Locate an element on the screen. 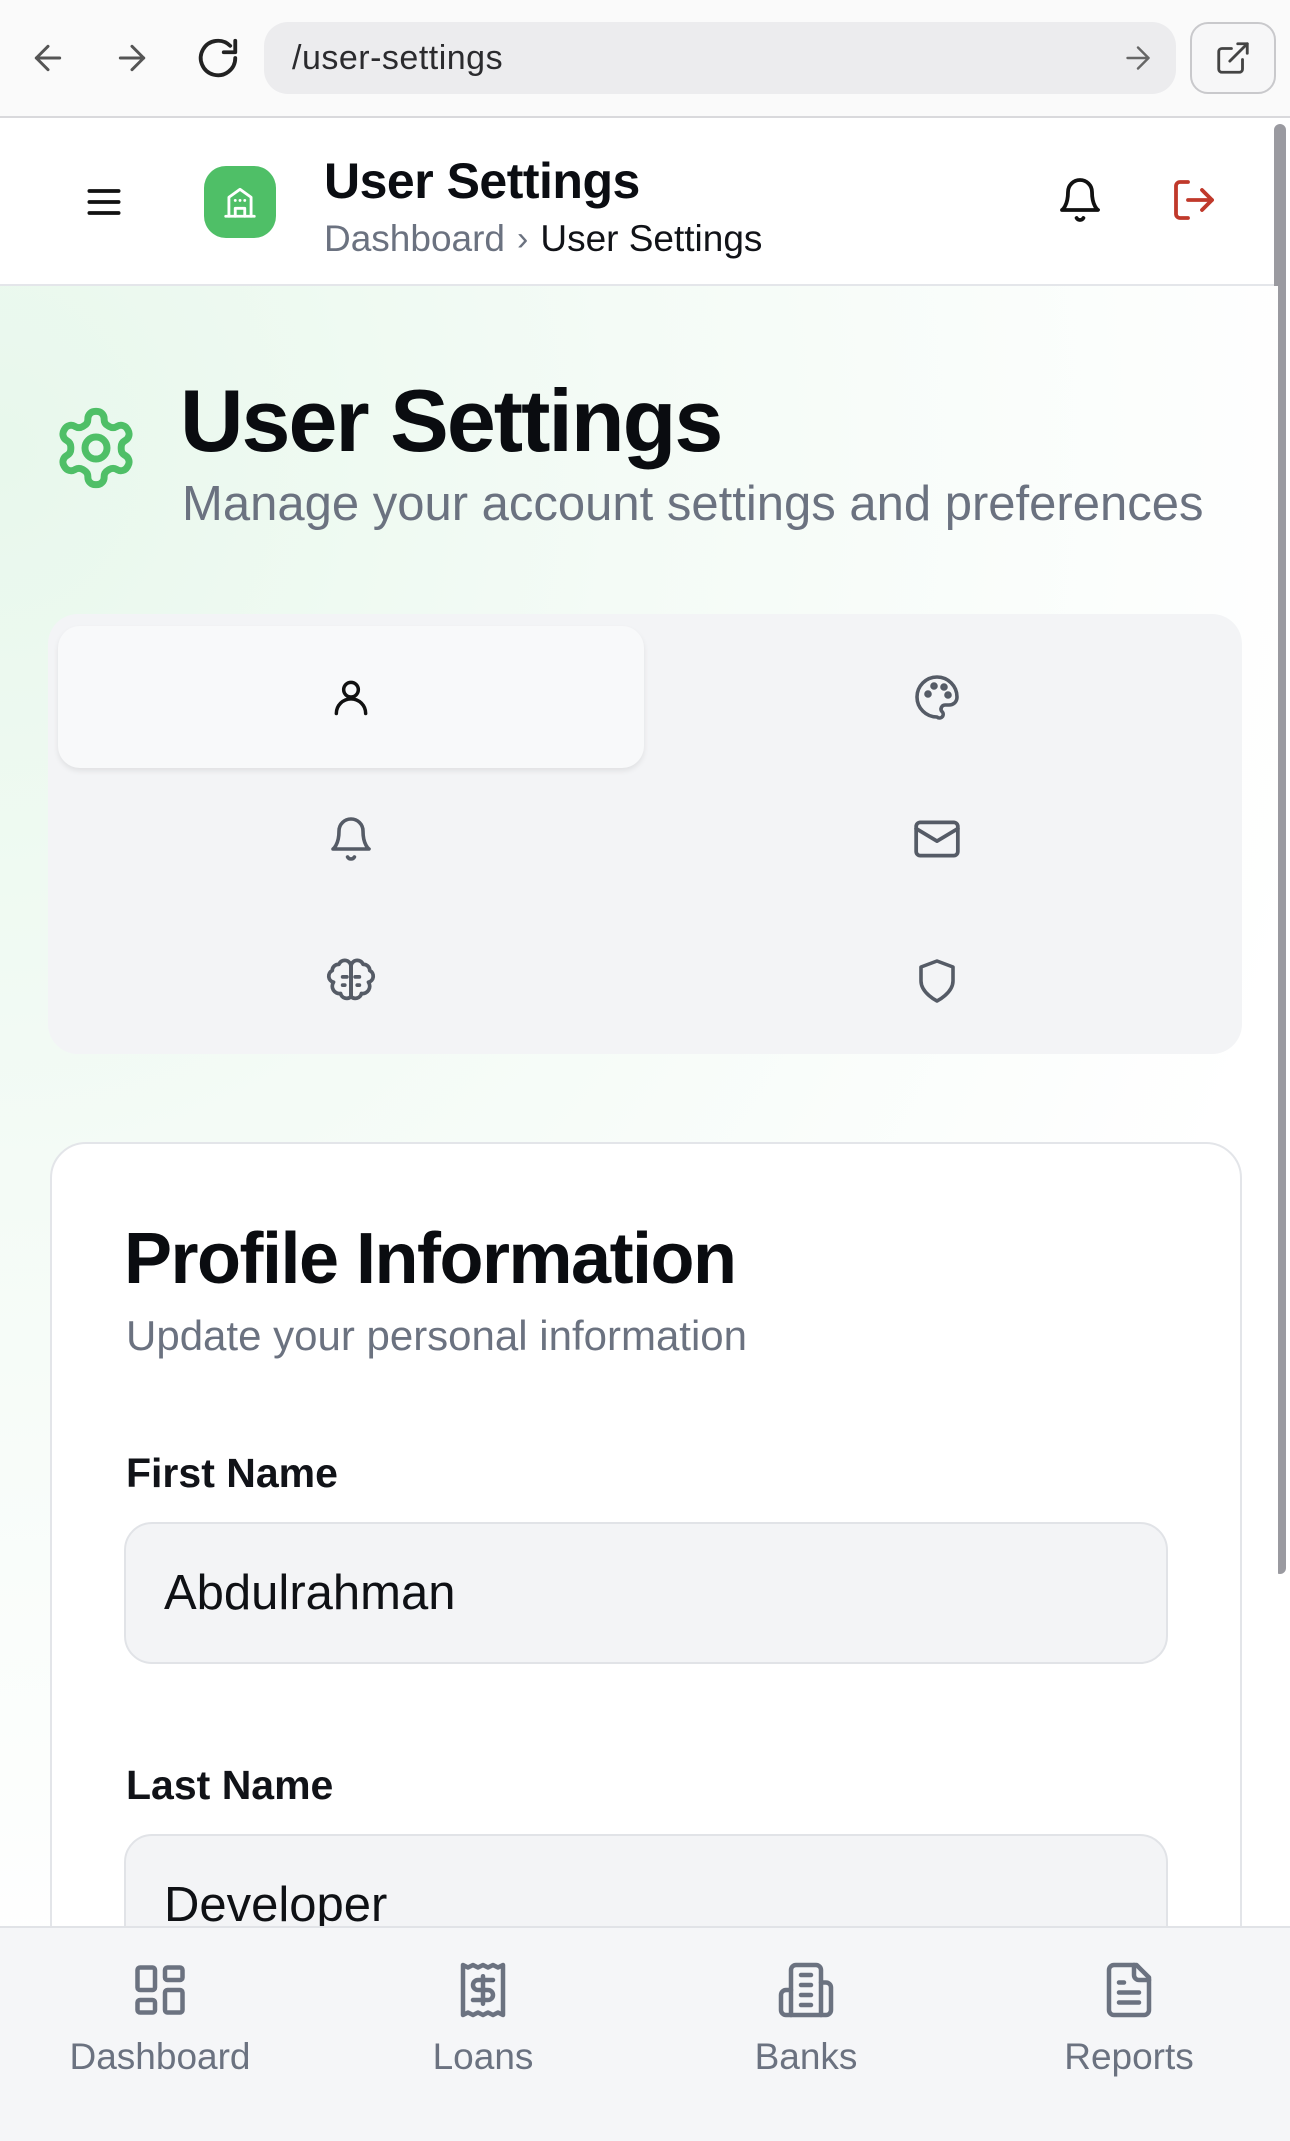 This screenshot has width=1290, height=2141. reload-icon is located at coordinates (218, 58).